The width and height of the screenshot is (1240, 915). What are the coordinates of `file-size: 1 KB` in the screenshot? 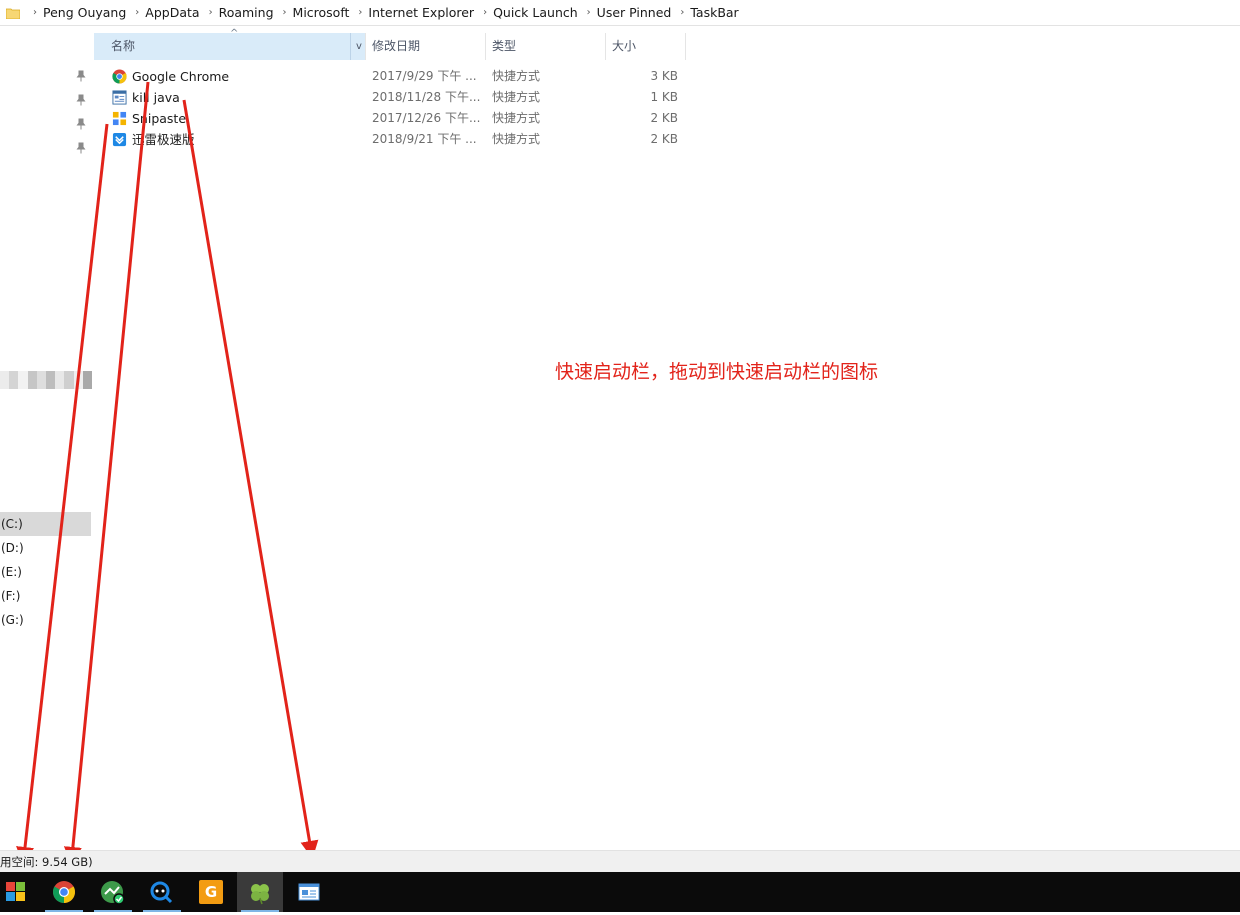 It's located at (664, 97).